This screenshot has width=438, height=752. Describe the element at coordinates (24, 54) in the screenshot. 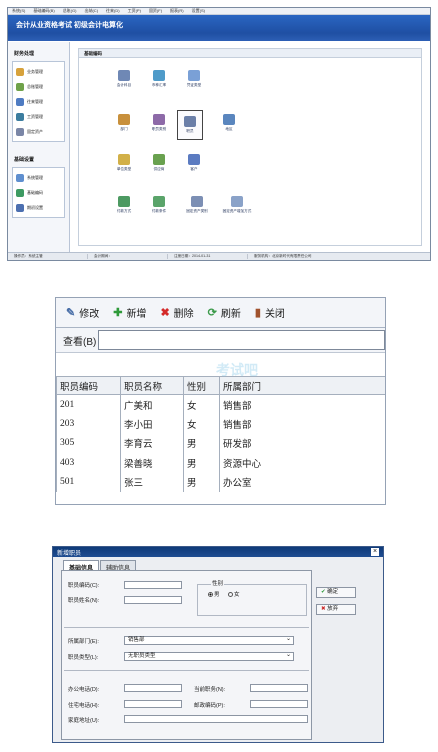

I see `nav-section-title: 财务处理` at that location.